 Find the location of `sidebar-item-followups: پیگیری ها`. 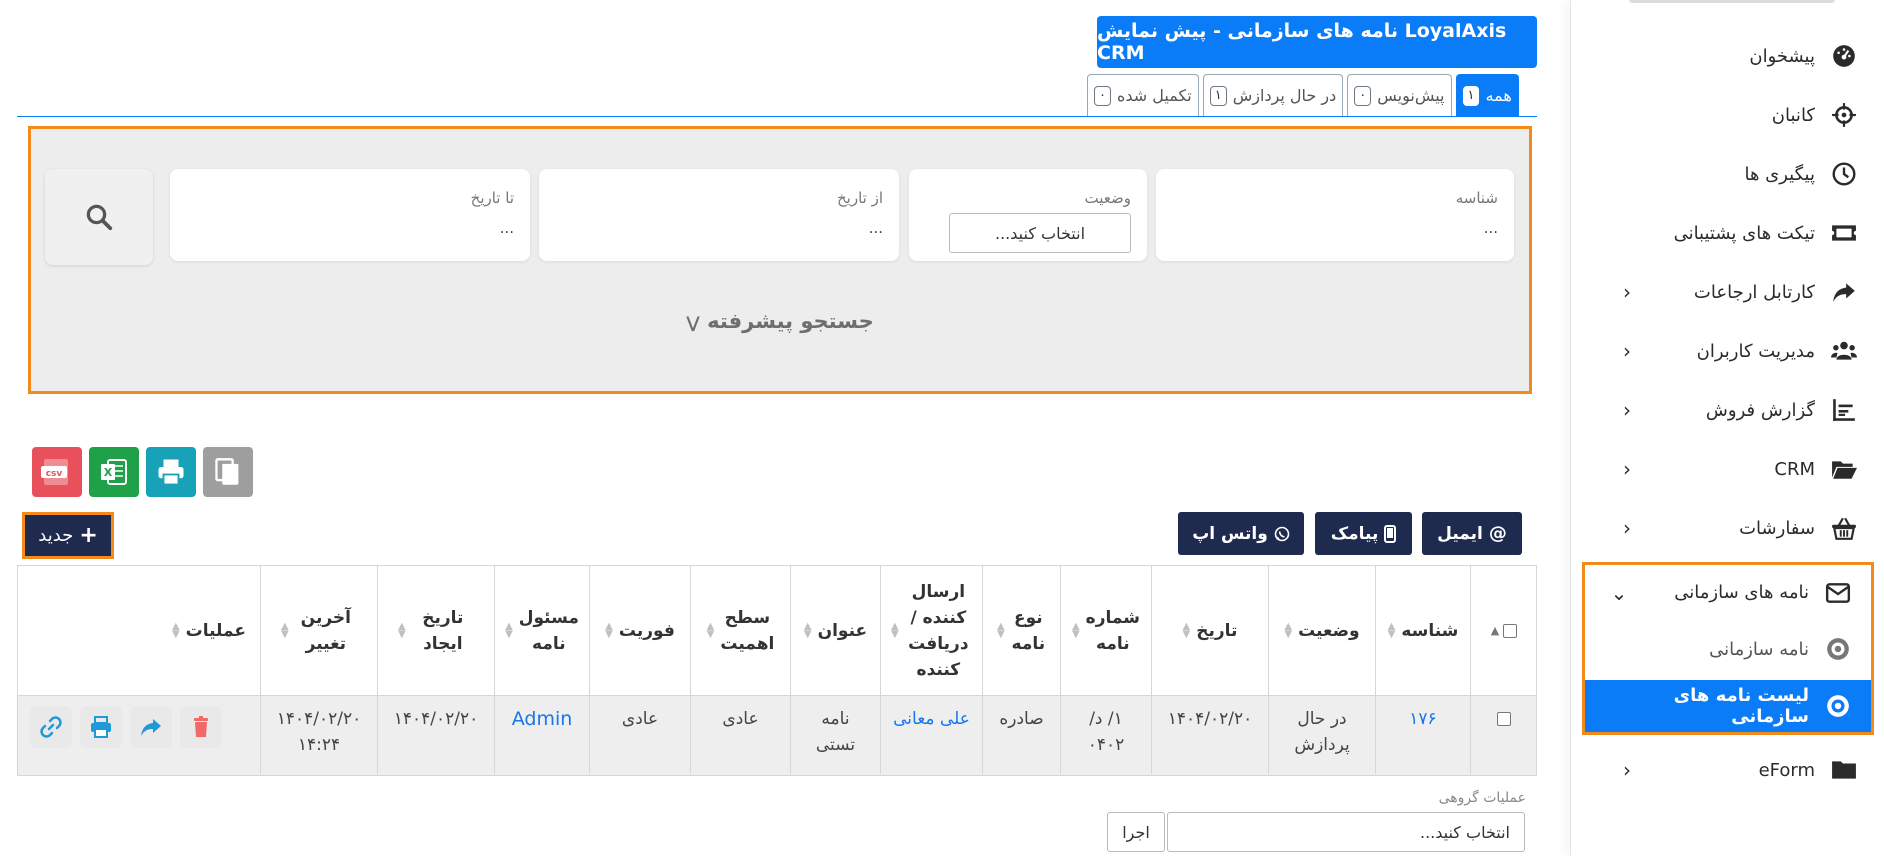

sidebar-item-followups: پیگیری ها is located at coordinates (1734, 174).